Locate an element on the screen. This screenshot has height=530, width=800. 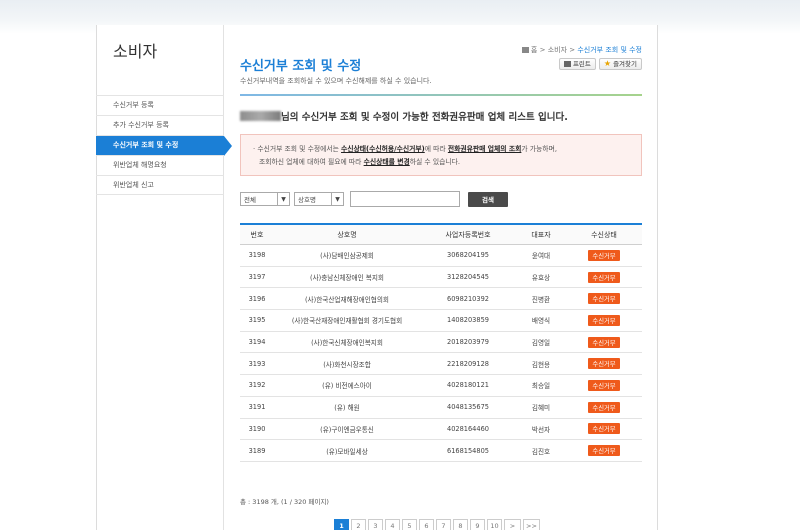
sidebar-item-explanation-request: 위반업체 해명요청 is located at coordinates (160, 165).